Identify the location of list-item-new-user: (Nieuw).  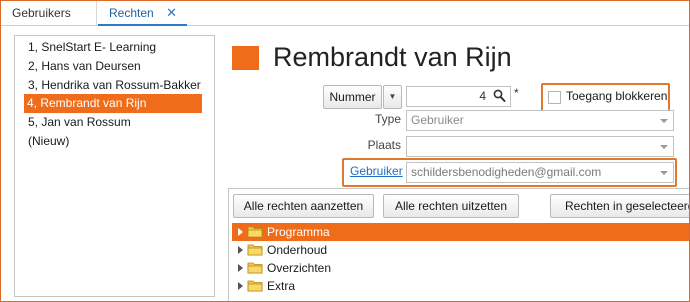
(48, 141).